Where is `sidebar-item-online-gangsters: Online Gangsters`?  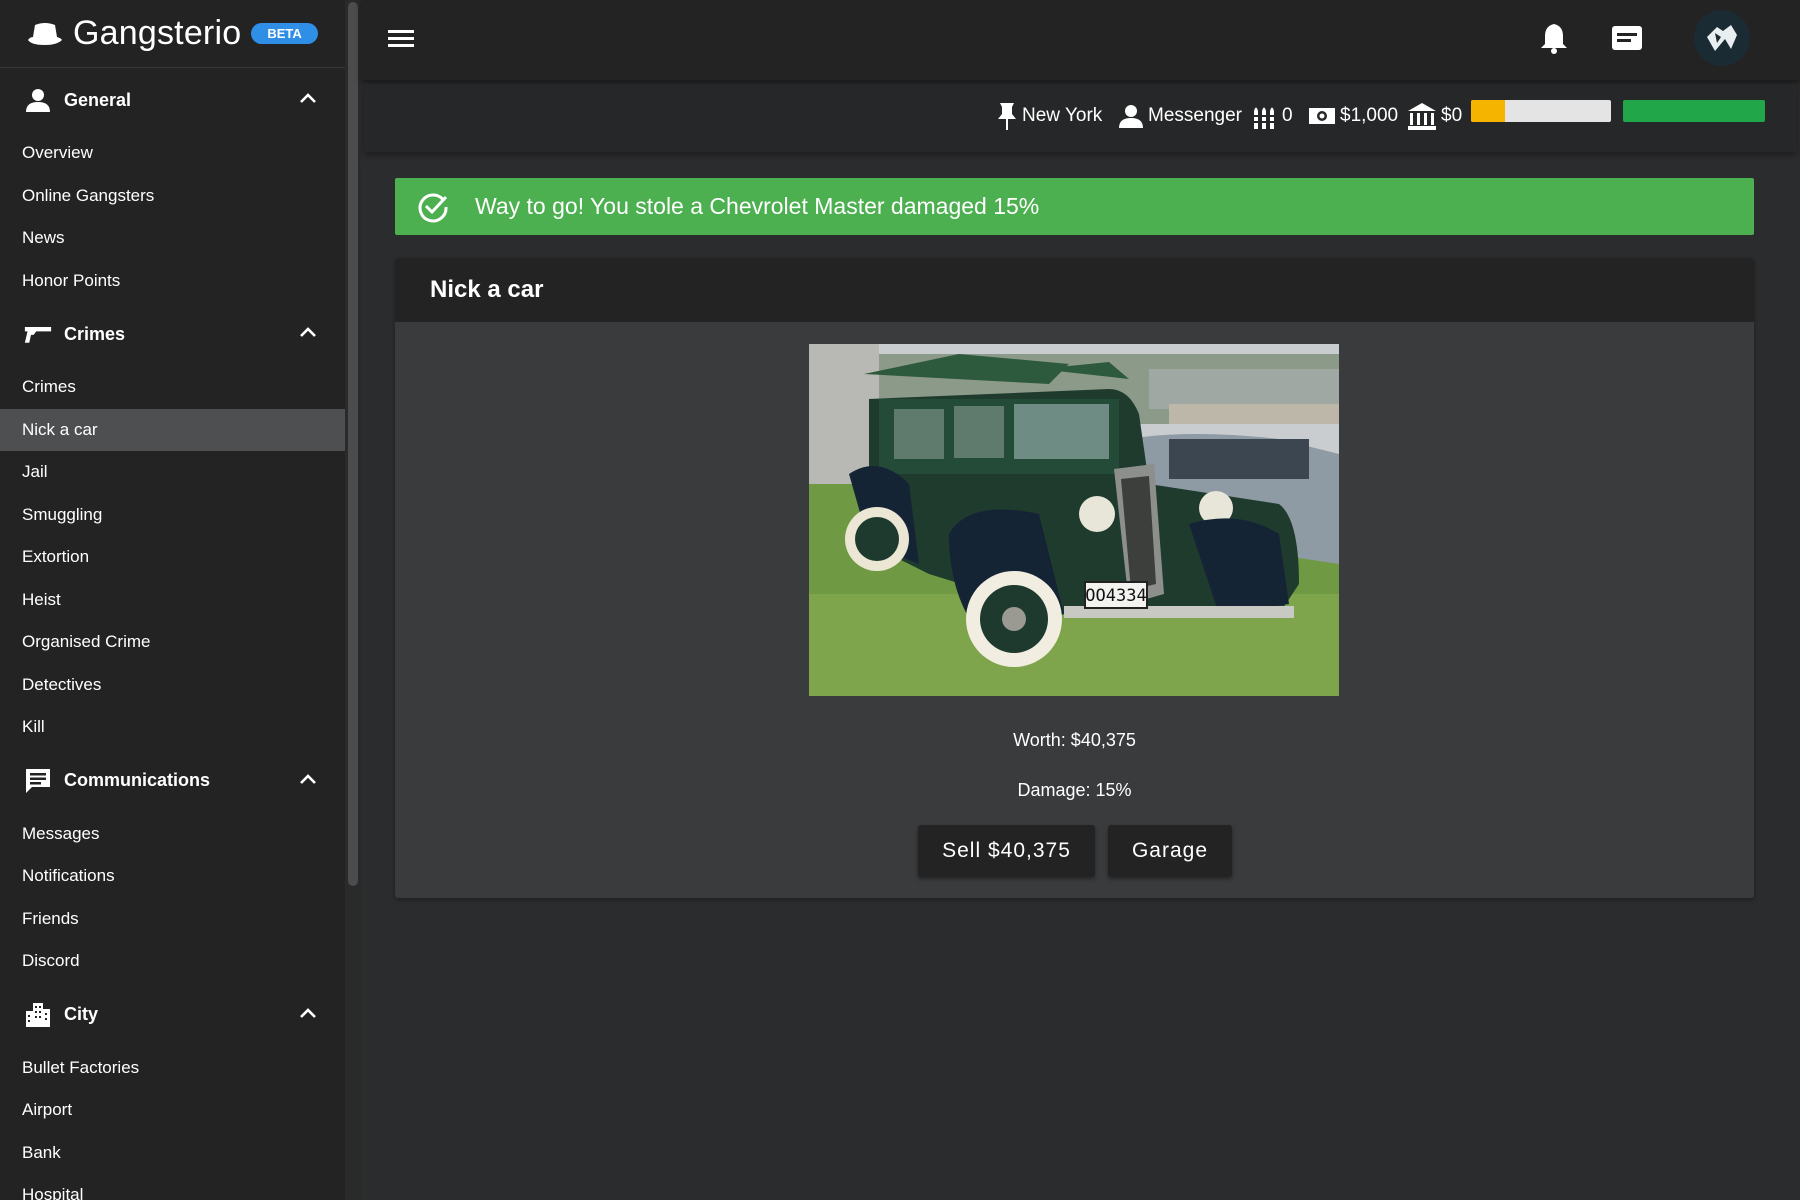 sidebar-item-online-gangsters: Online Gangsters is located at coordinates (180, 196).